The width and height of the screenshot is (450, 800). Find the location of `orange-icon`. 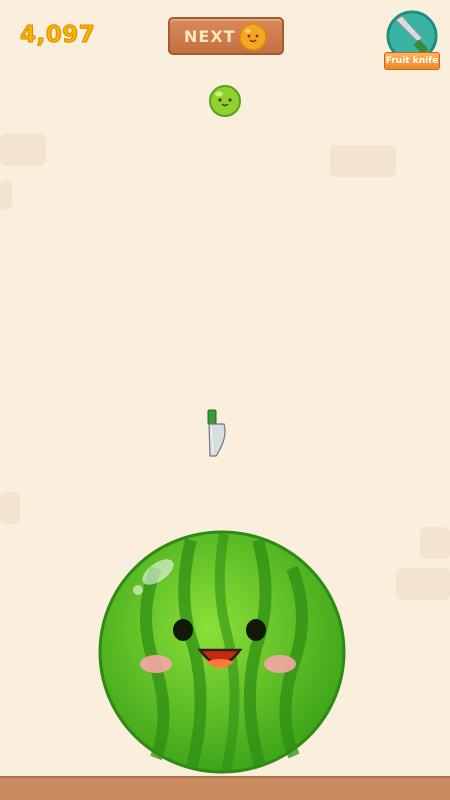

orange-icon is located at coordinates (253, 37).